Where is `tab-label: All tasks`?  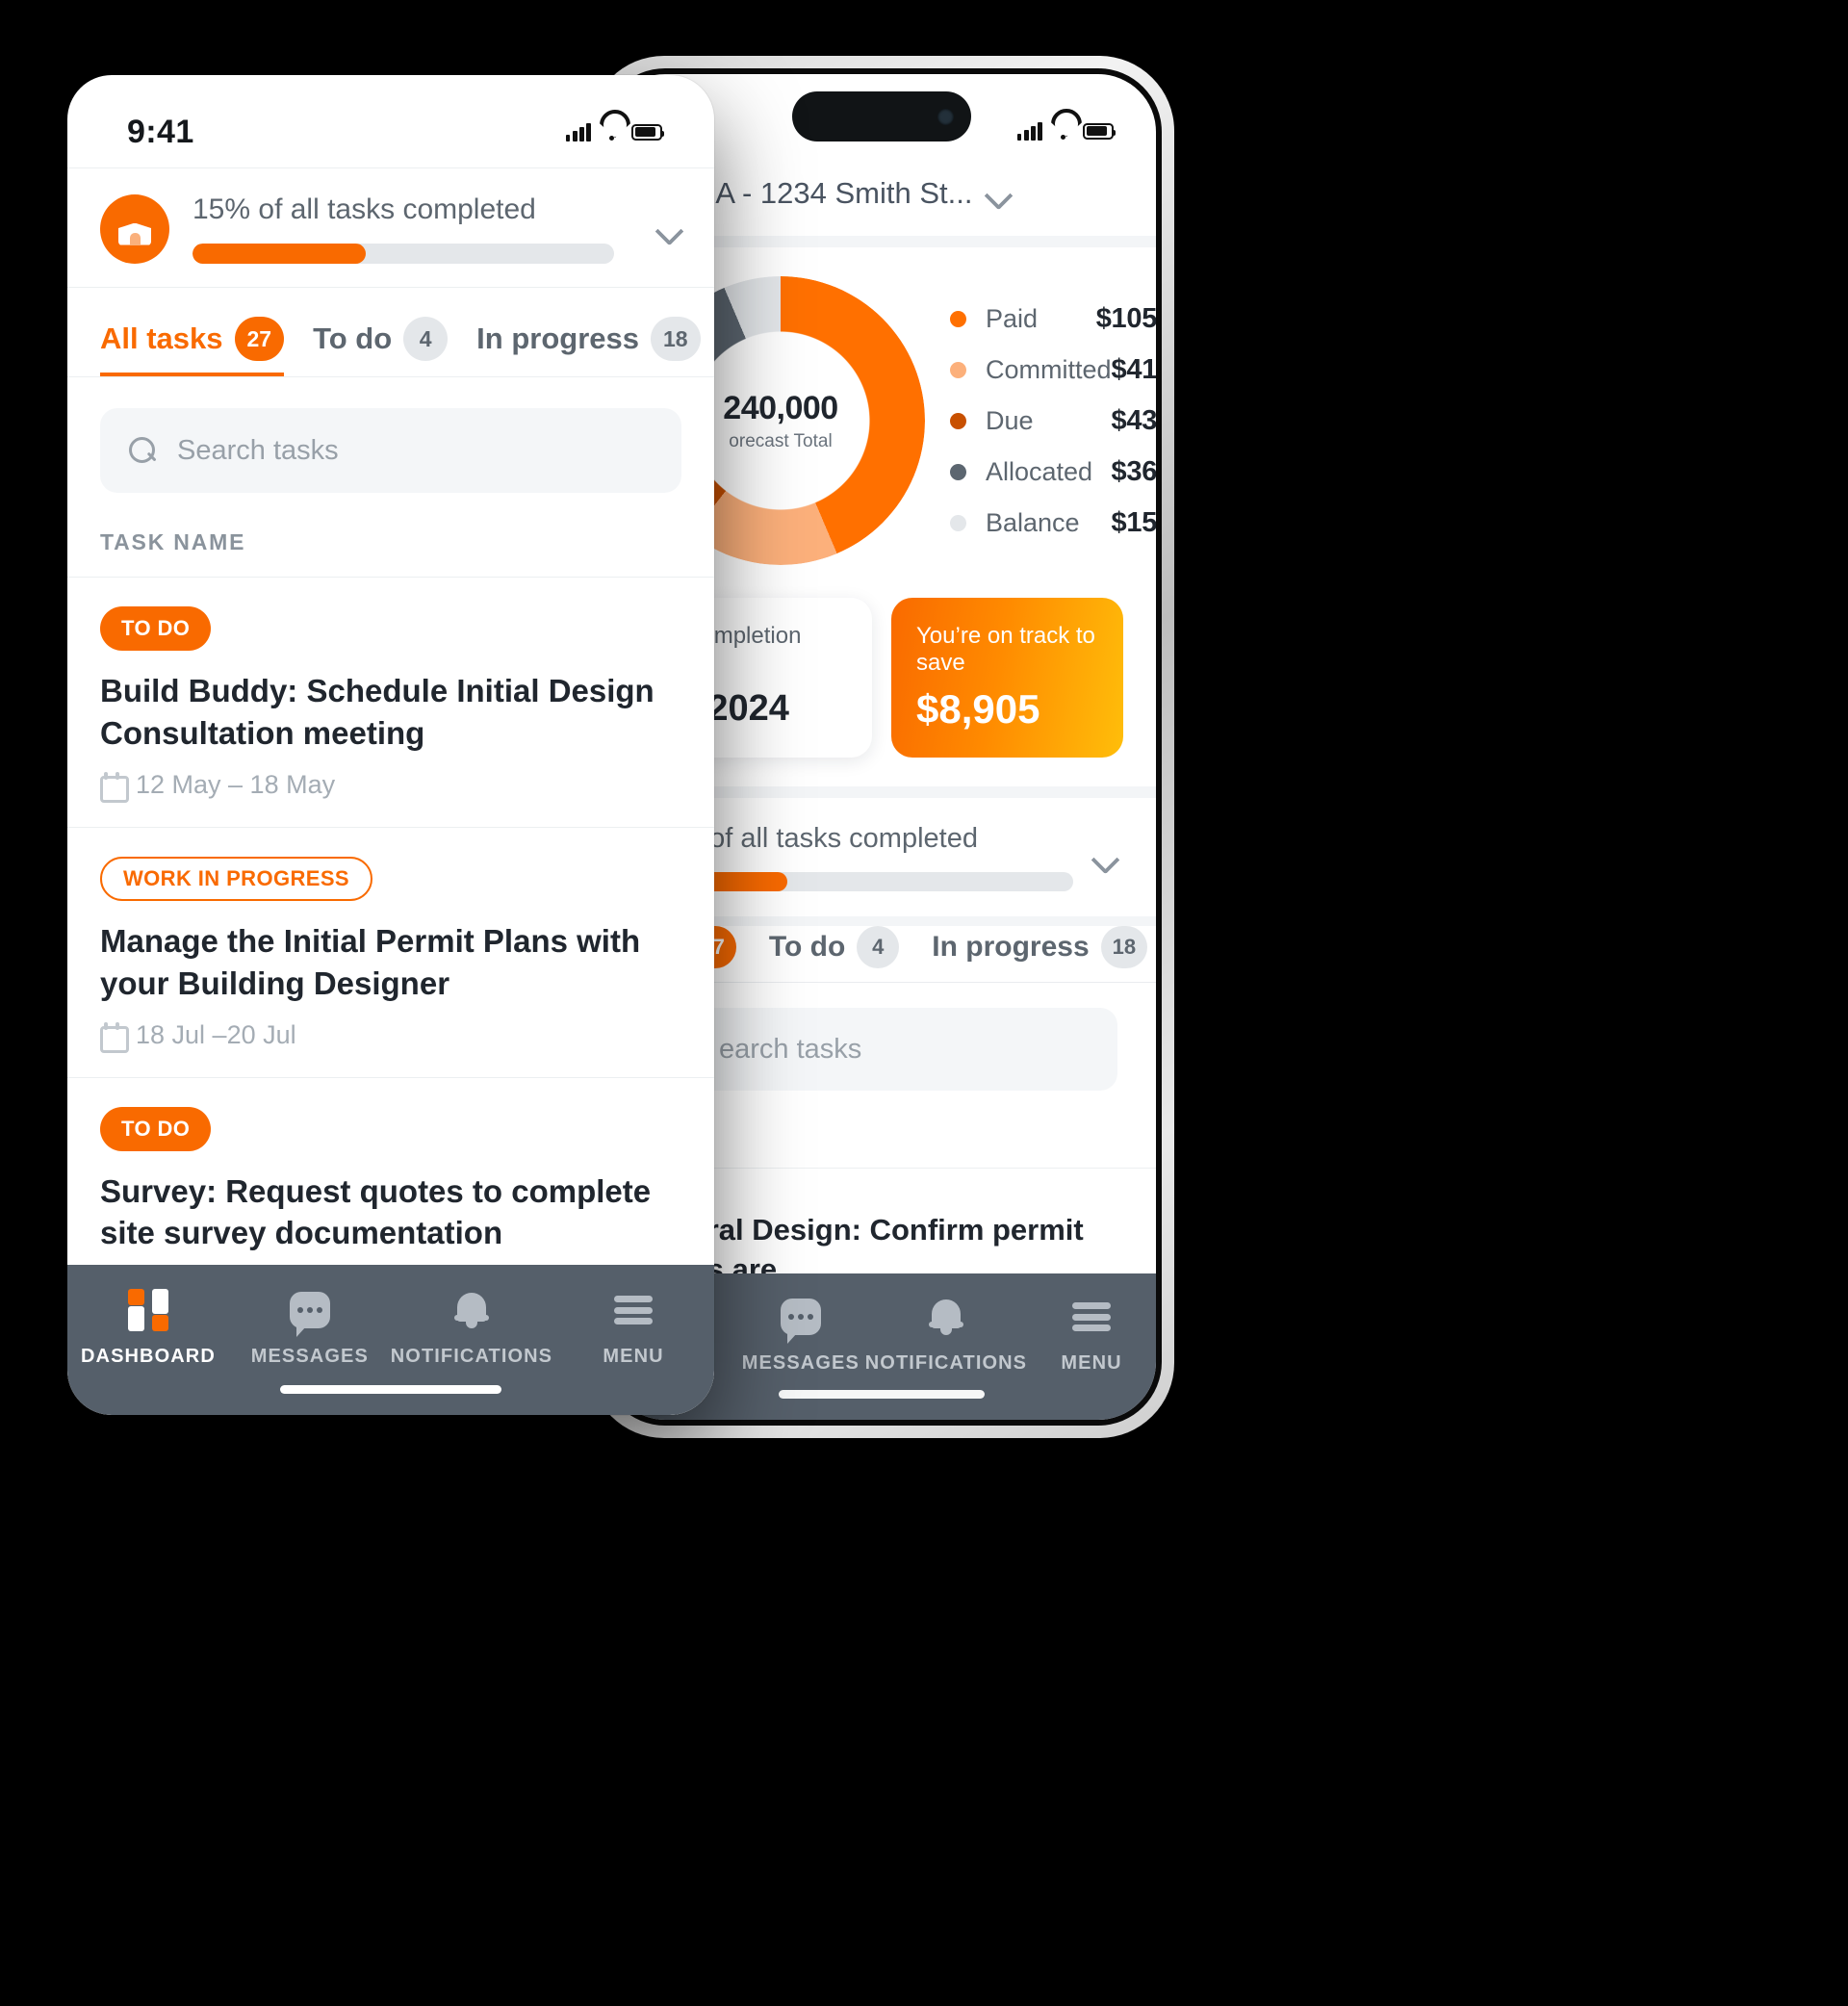 tab-label: All tasks is located at coordinates (161, 338).